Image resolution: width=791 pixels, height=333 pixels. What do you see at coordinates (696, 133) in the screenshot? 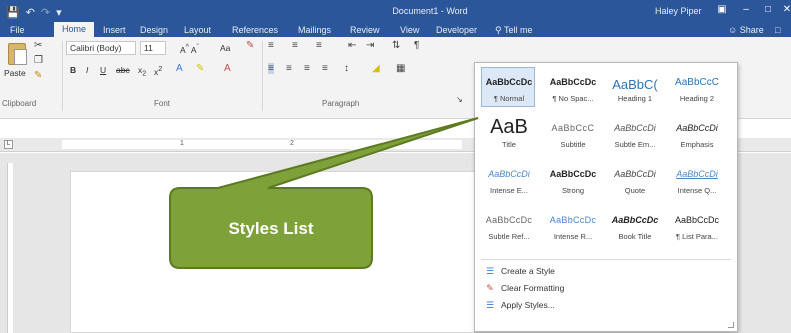
I see `style-item: AaBbCcDi Emphasis` at bounding box center [696, 133].